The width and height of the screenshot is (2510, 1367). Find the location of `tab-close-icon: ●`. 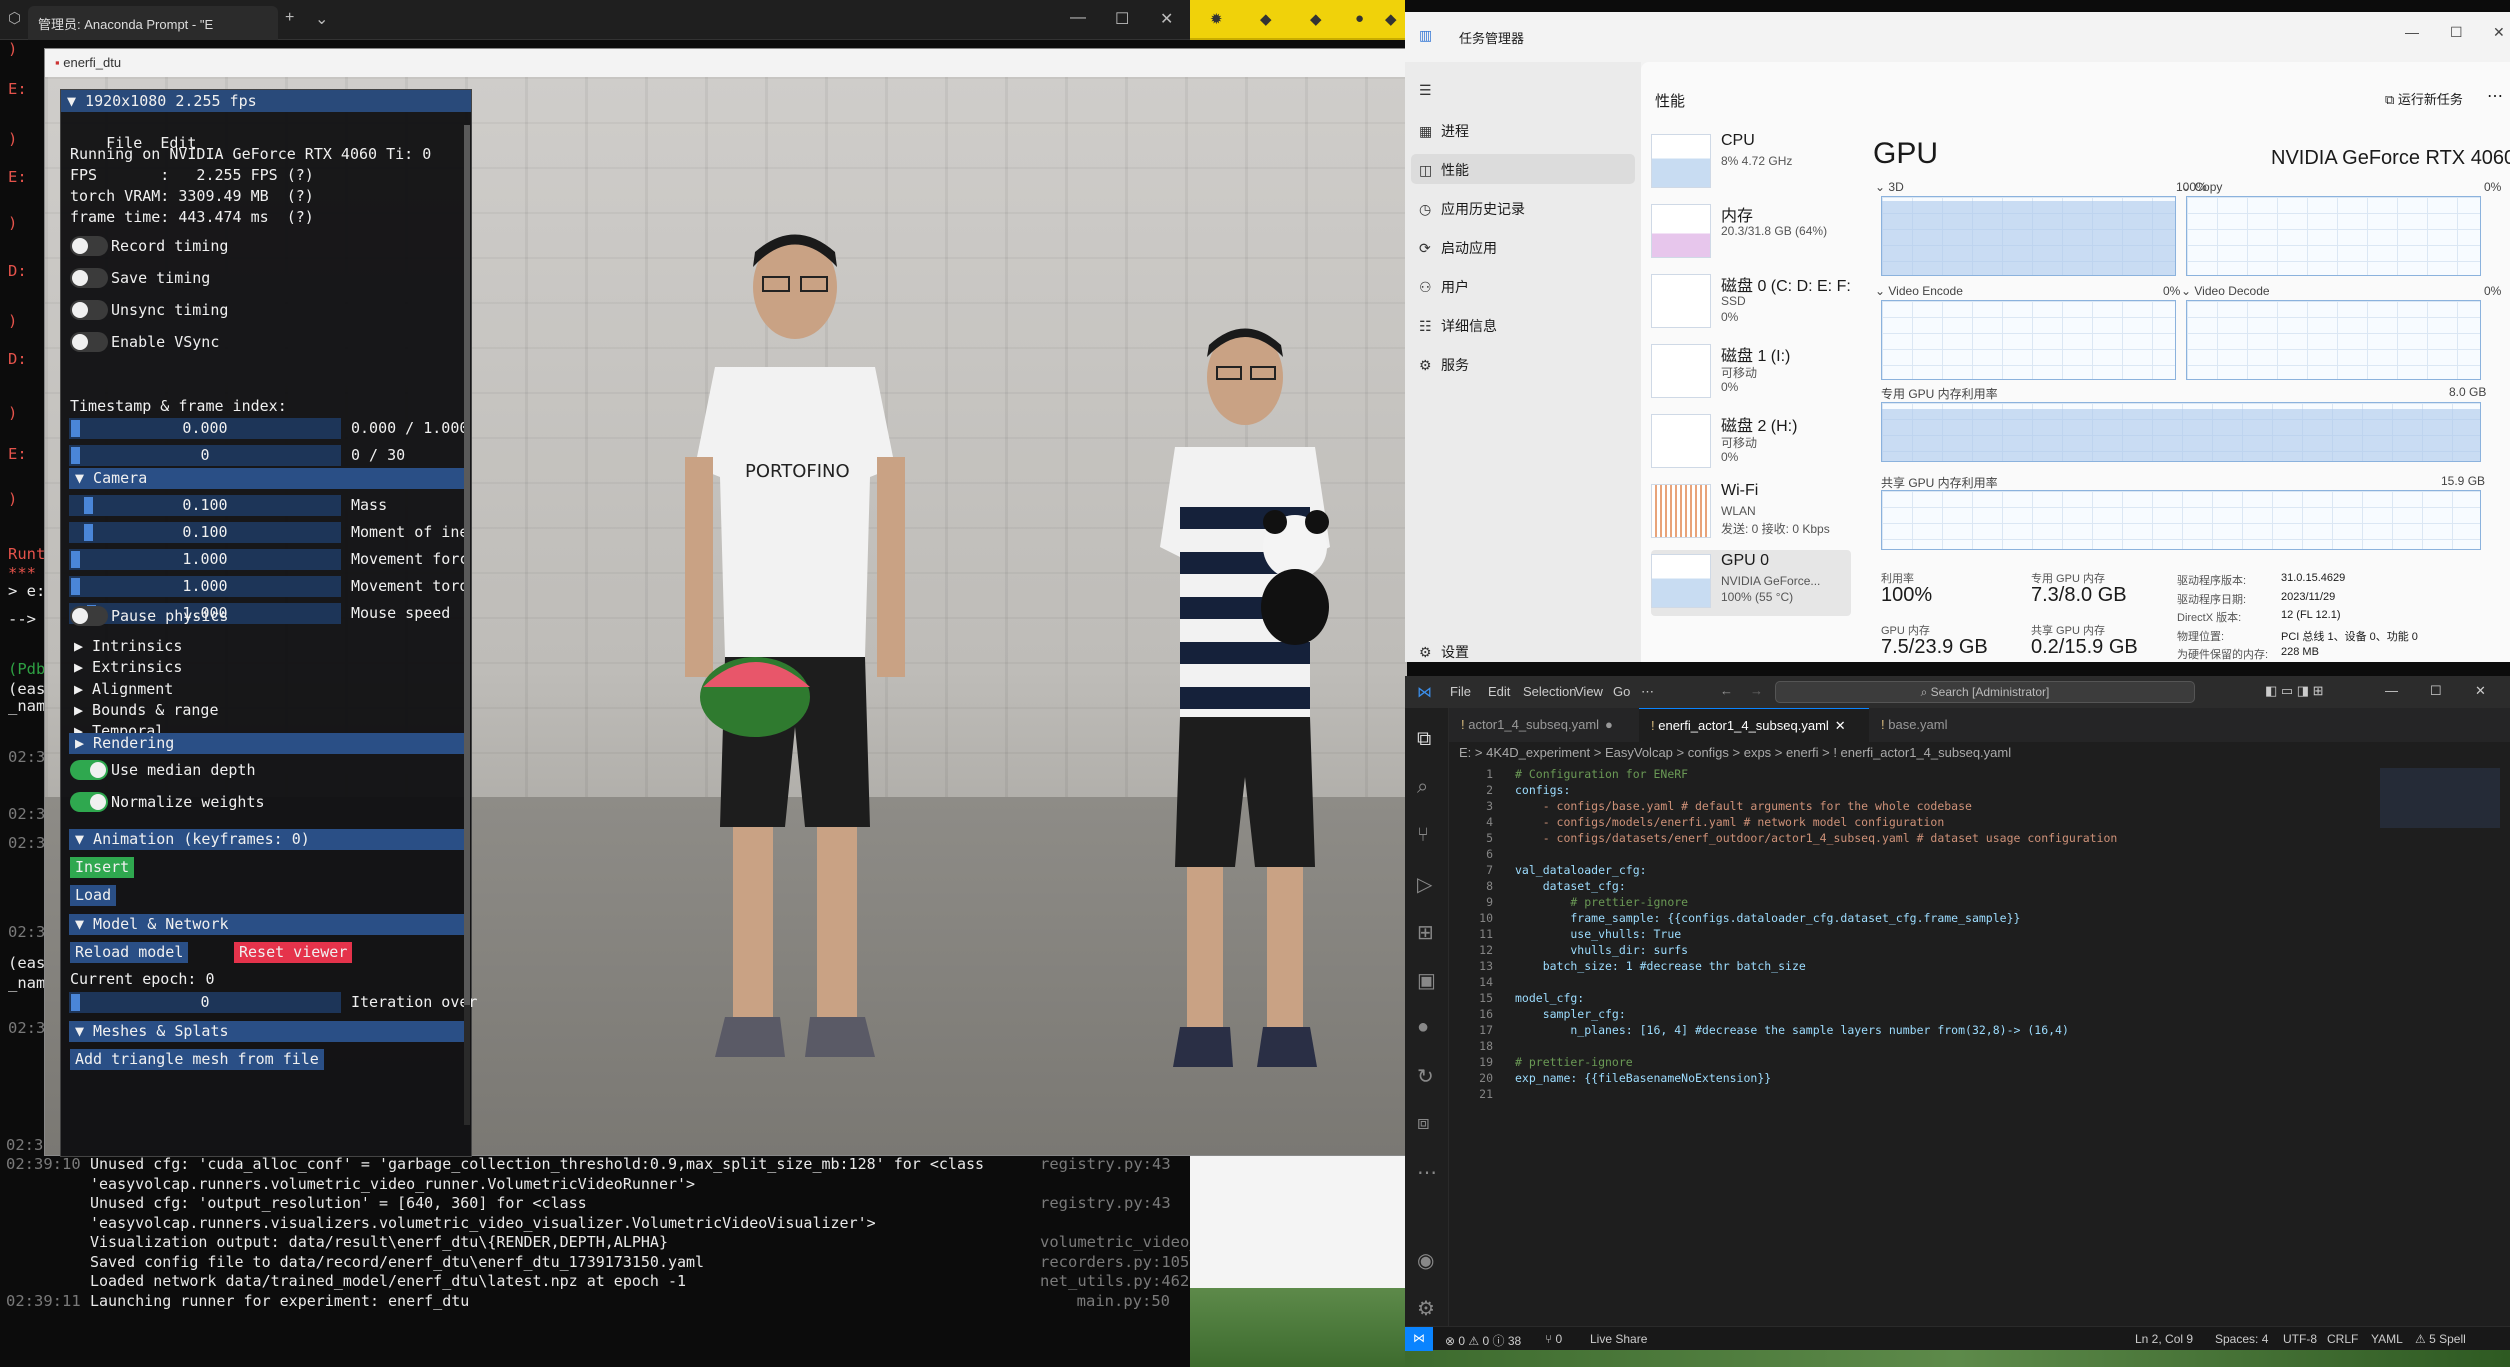

tab-close-icon: ● is located at coordinates (1609, 724).